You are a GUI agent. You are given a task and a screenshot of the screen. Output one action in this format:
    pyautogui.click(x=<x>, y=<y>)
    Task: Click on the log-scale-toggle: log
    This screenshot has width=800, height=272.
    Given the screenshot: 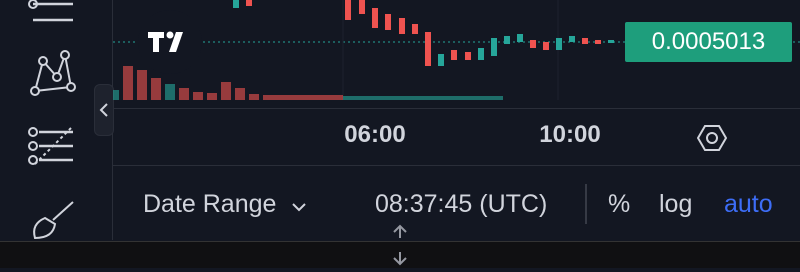 What is the action you would take?
    pyautogui.click(x=675, y=204)
    